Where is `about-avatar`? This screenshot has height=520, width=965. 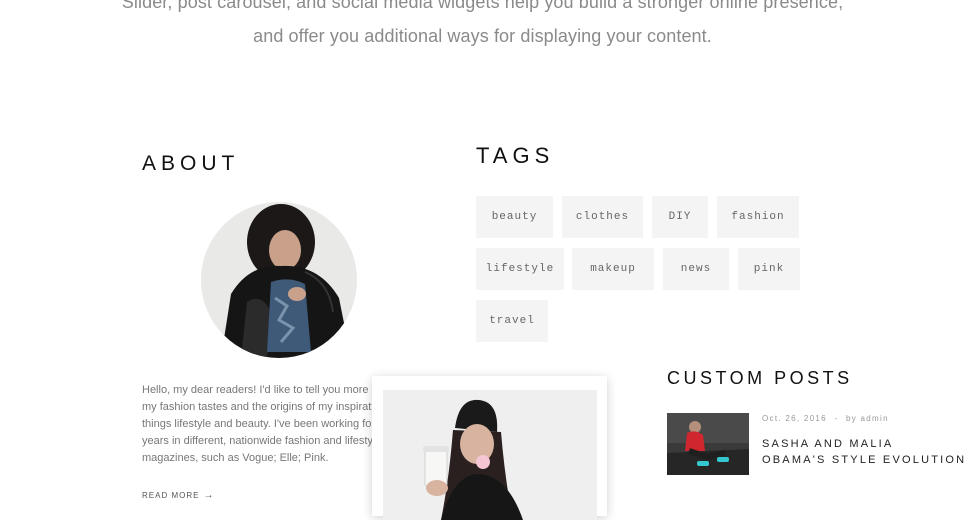 about-avatar is located at coordinates (279, 280).